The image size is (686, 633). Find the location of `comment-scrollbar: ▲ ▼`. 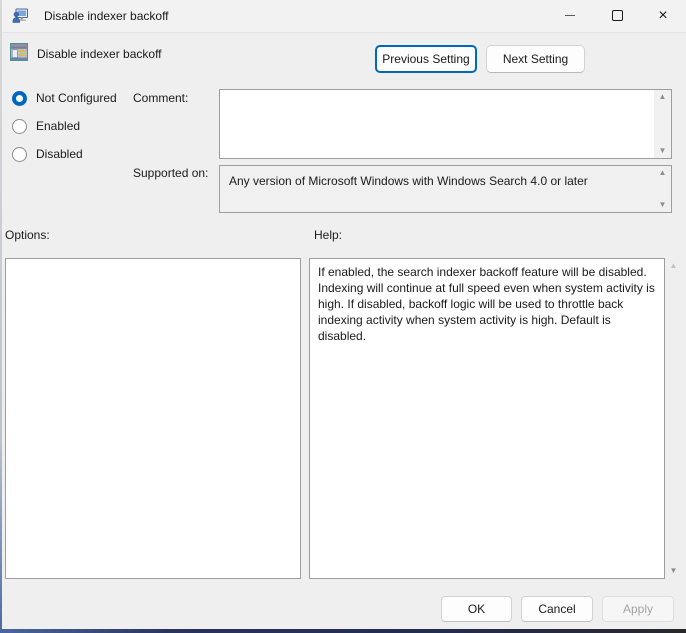

comment-scrollbar: ▲ ▼ is located at coordinates (662, 124).